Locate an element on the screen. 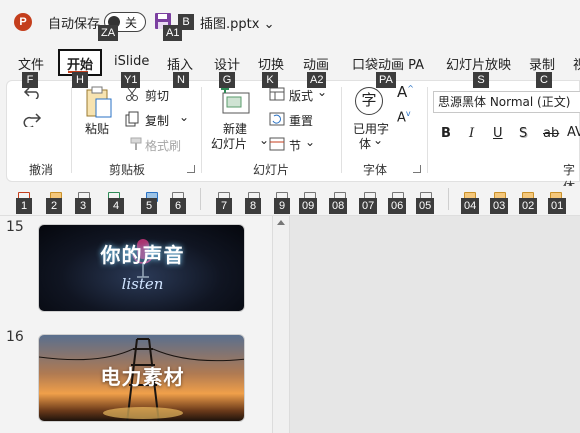  slide-number: 15 is located at coordinates (15, 227).